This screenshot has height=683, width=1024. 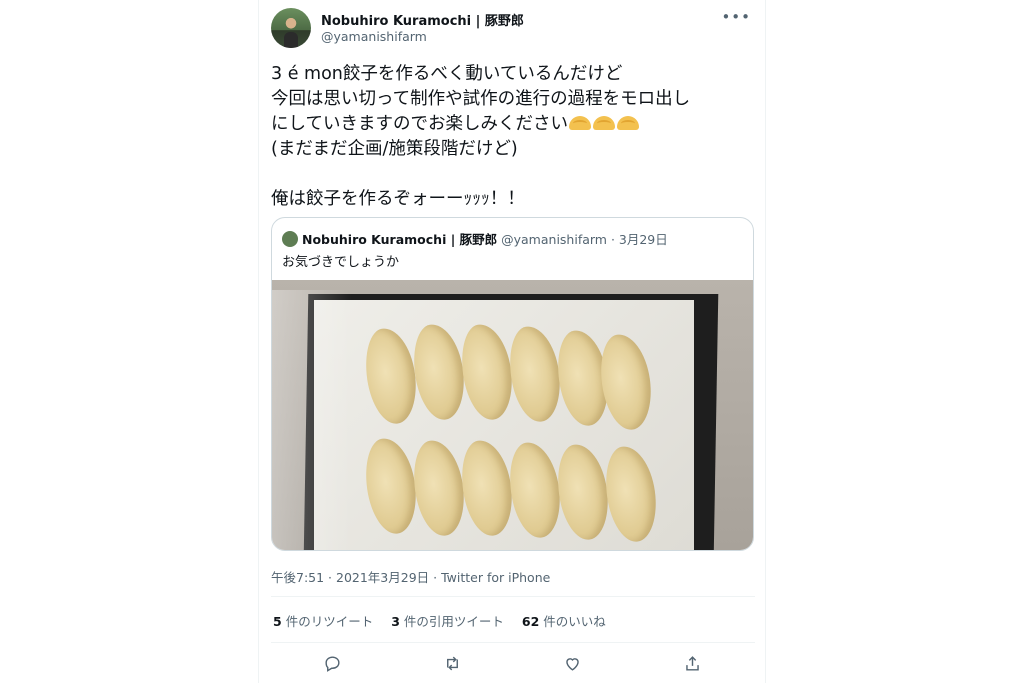 I want to click on tweet-stats: 5 件のリツイート 3 件の引用ツイート 62 件のいいね, so click(x=439, y=620).